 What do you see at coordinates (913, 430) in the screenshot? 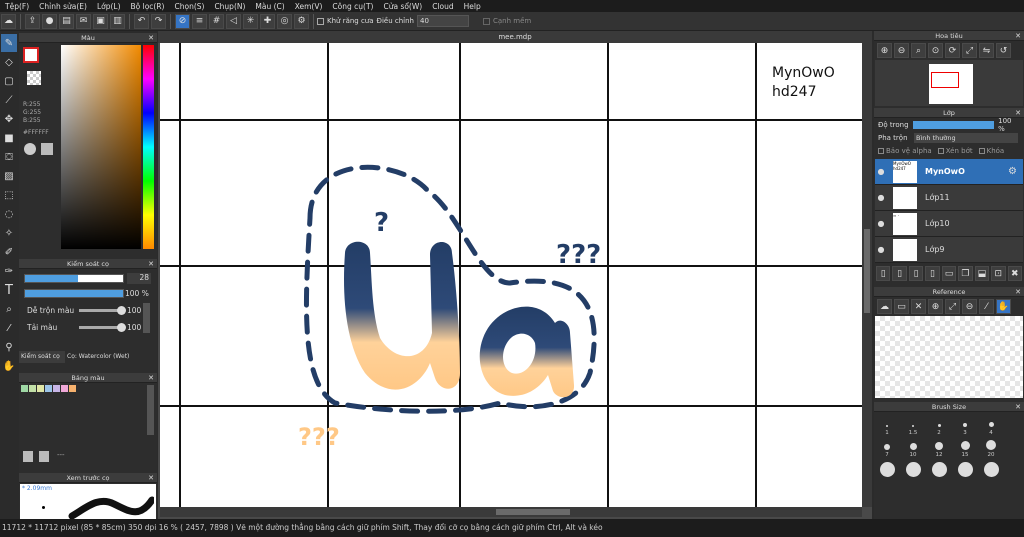
I see `brush-size-option: 1.5` at bounding box center [913, 430].